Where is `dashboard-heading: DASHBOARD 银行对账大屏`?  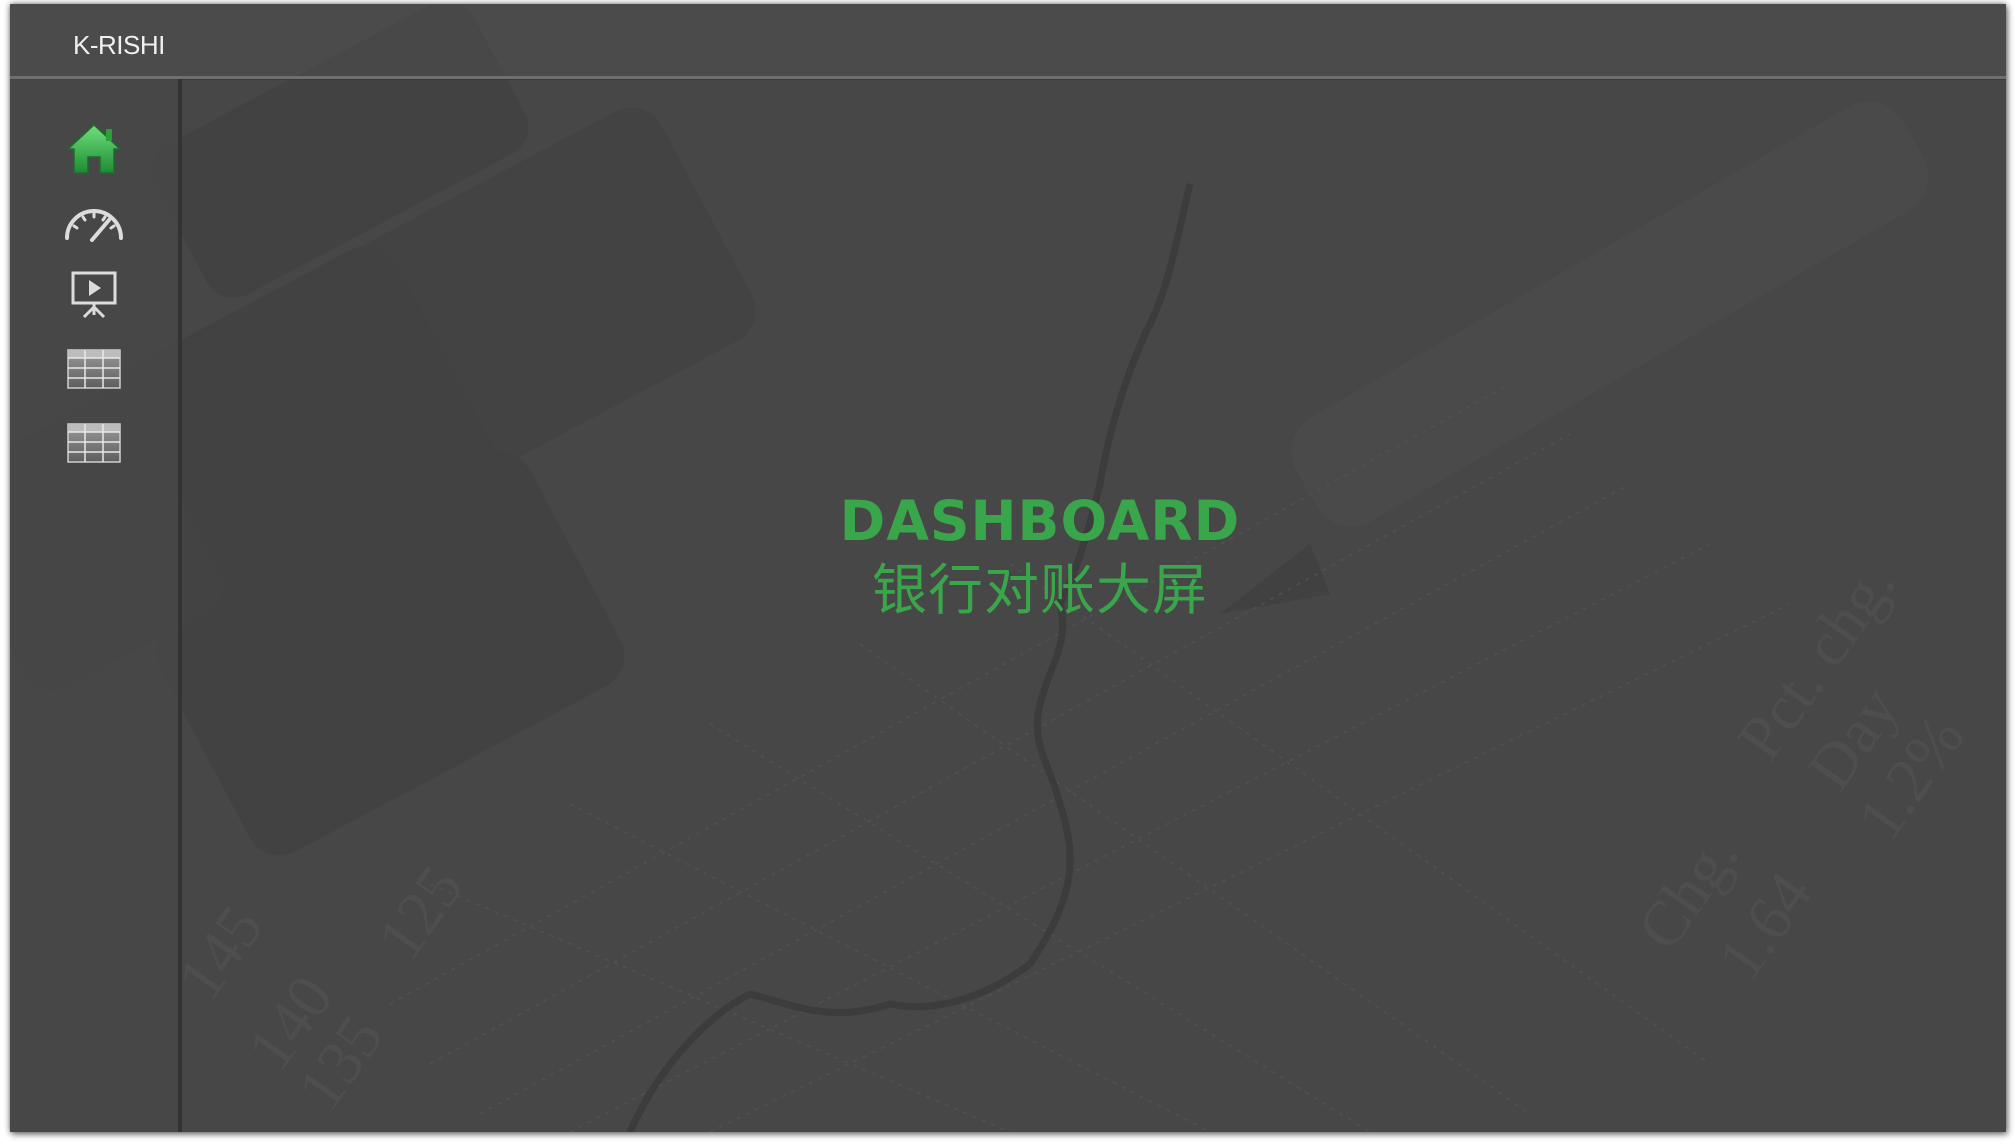
dashboard-heading: DASHBOARD 银行对账大屏 is located at coordinates (1040, 557).